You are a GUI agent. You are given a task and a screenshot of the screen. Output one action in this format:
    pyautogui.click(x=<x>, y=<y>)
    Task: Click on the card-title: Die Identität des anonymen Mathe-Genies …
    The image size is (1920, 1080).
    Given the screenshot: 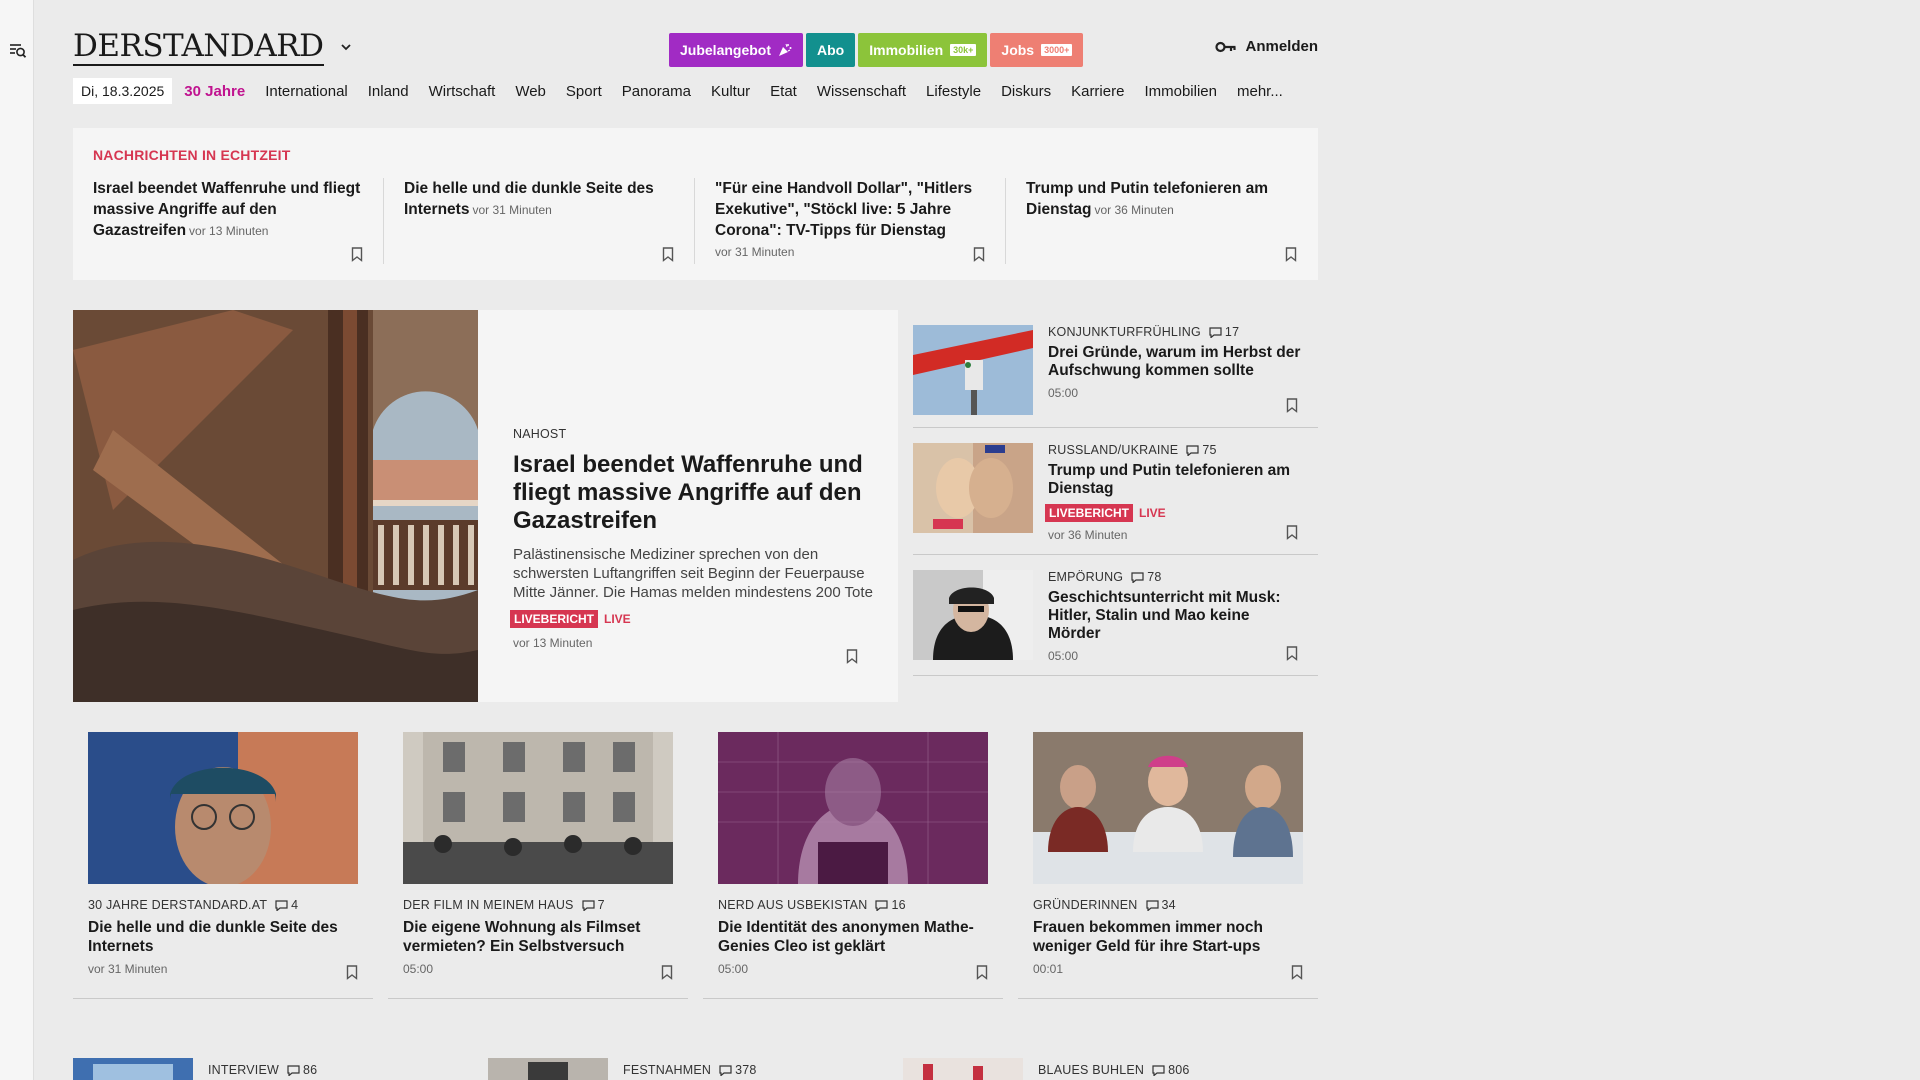 What is the action you would take?
    pyautogui.click(x=853, y=937)
    